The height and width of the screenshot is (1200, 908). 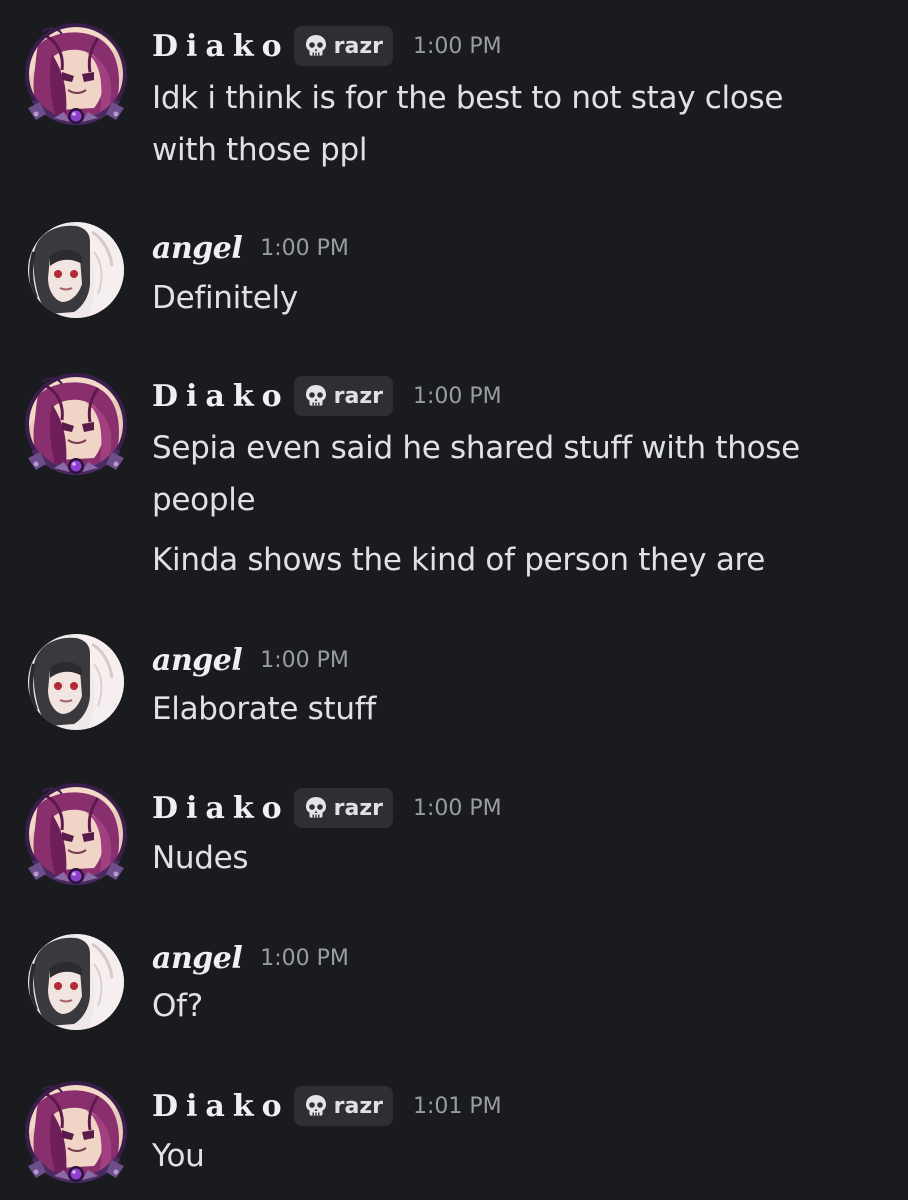 I want to click on message-text: Of?, so click(x=177, y=1006).